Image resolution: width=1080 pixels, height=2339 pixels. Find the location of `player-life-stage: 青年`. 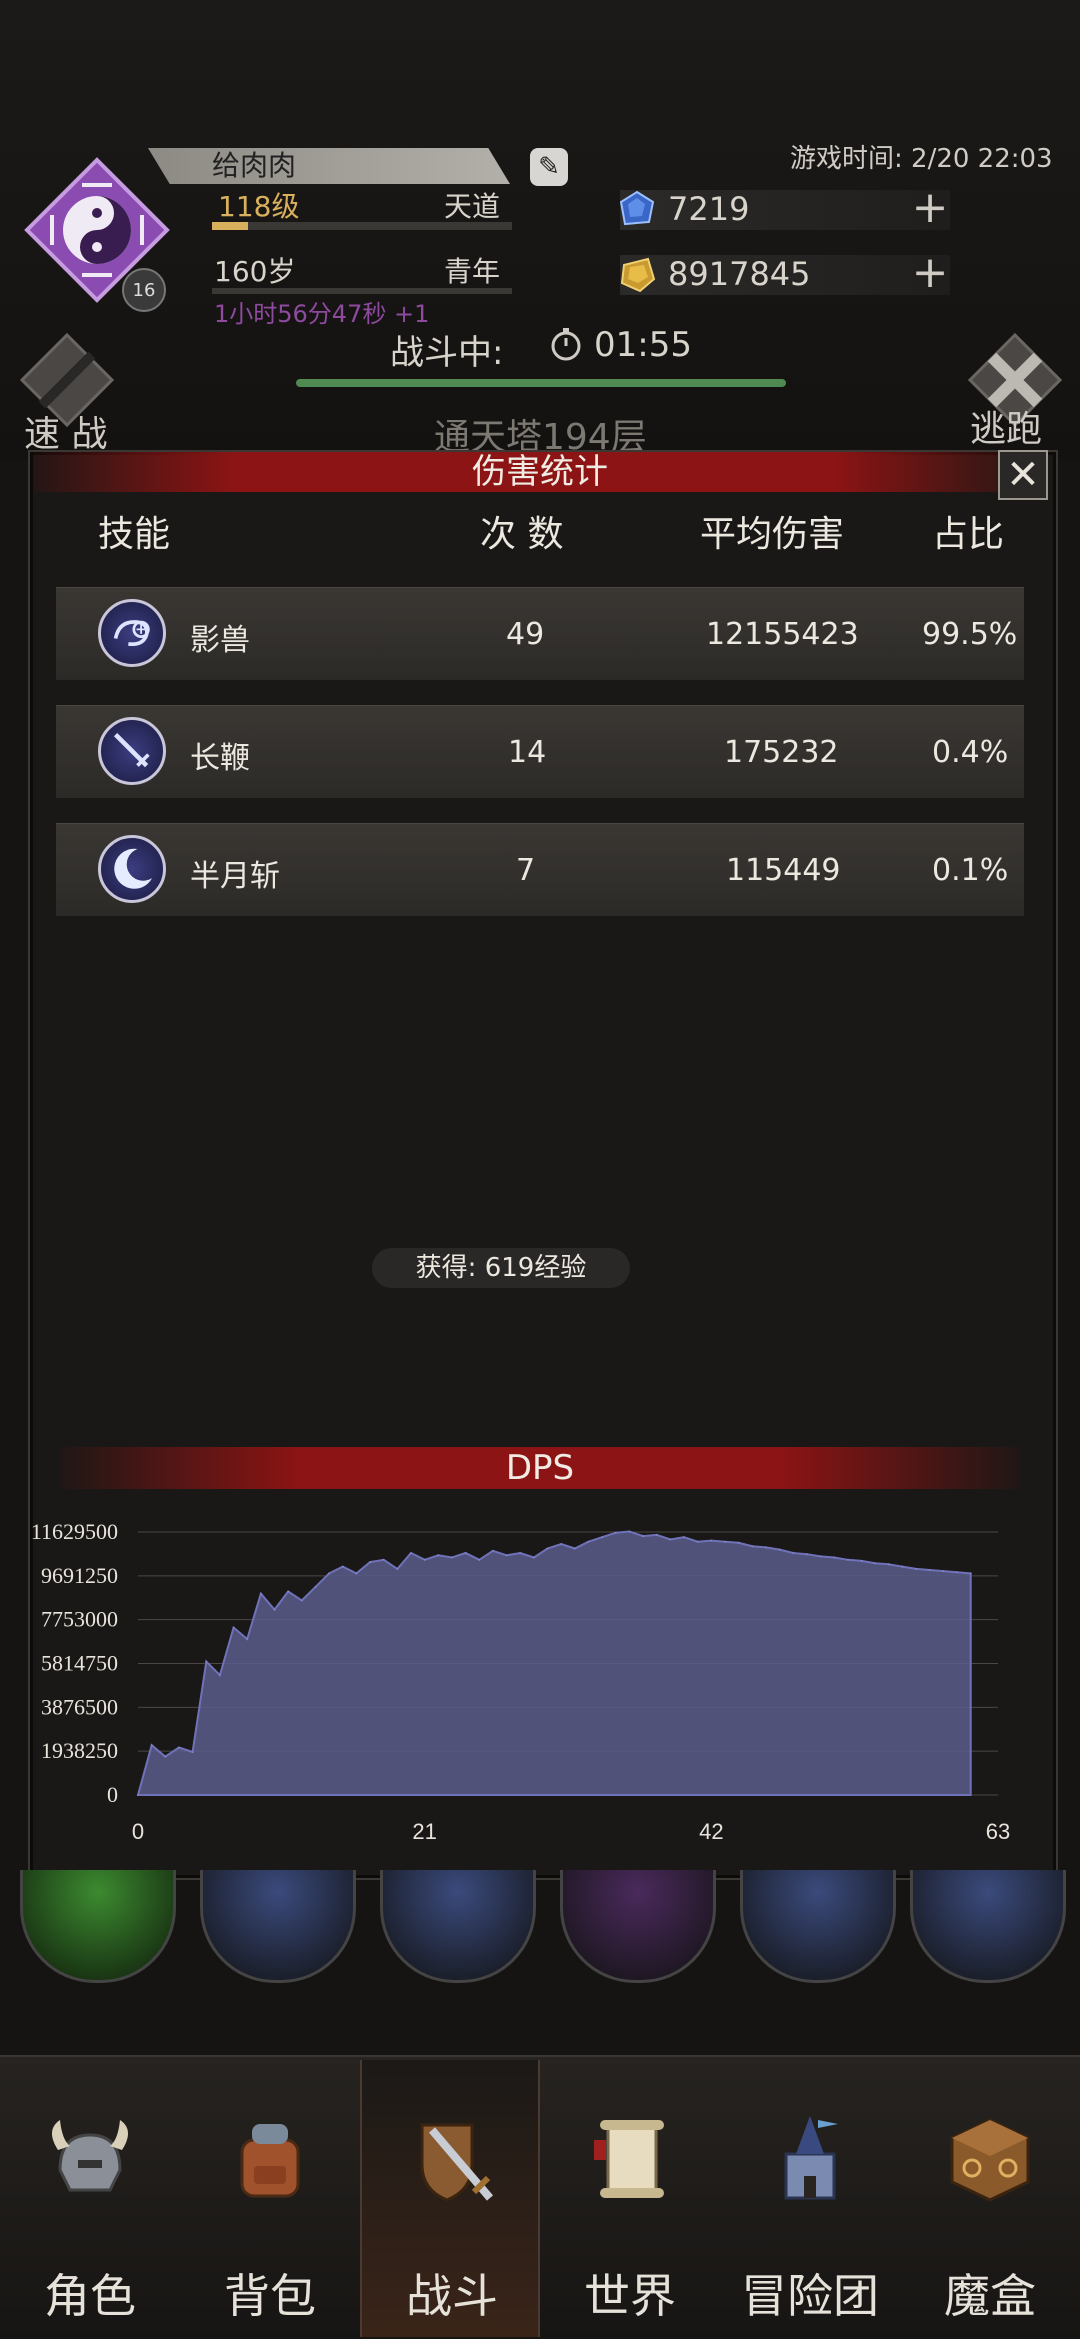

player-life-stage: 青年 is located at coordinates (472, 271).